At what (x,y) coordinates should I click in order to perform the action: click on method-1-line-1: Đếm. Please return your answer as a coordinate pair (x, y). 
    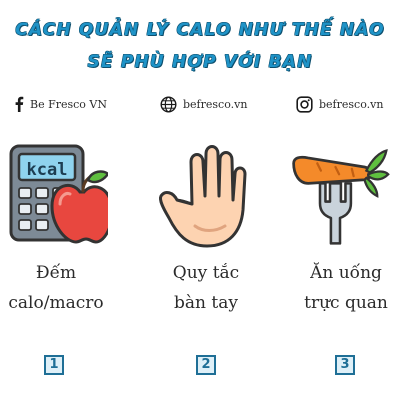
    Looking at the image, I should click on (56, 273).